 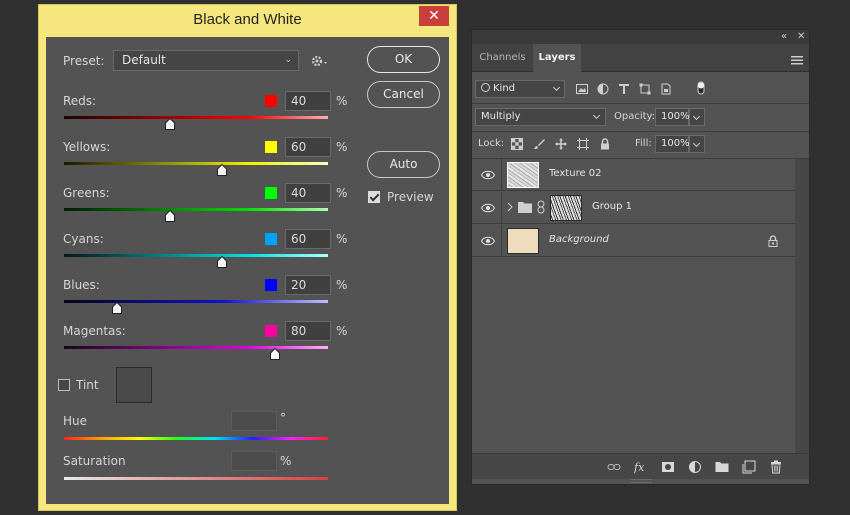 I want to click on search-icon, so click(x=485, y=87).